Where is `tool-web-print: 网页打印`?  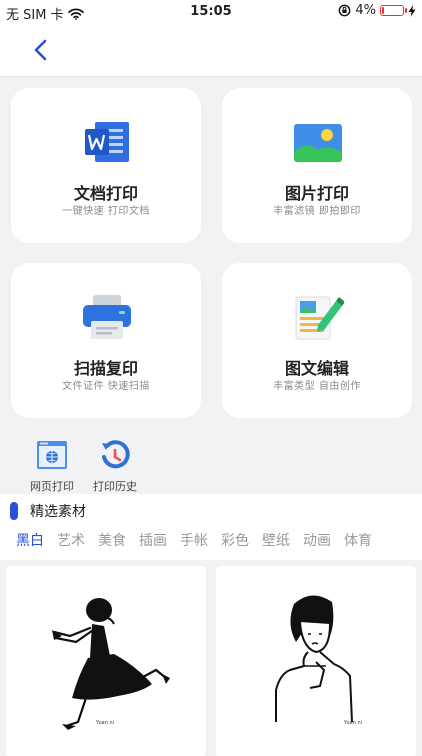
tool-web-print: 网页打印 is located at coordinates (52, 466).